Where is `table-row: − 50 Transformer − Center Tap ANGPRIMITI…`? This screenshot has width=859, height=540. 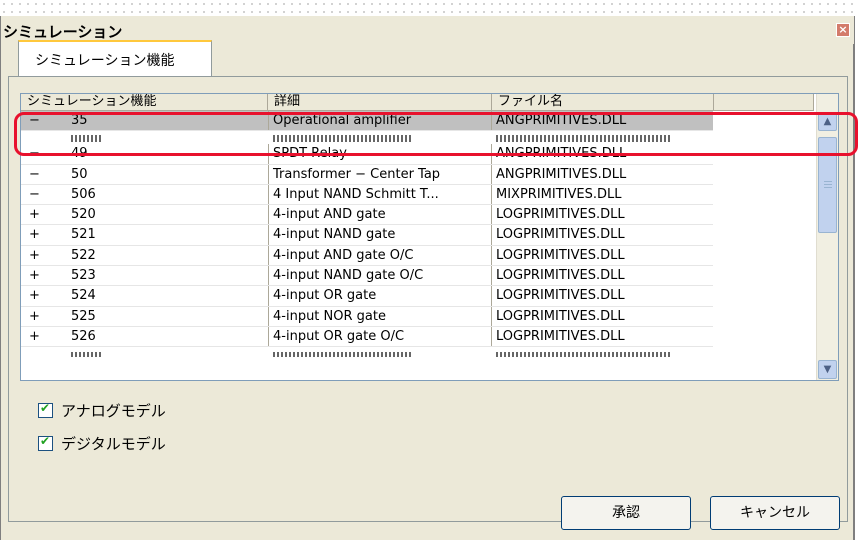
table-row: − 50 Transformer − Center Tap ANGPRIMITI… is located at coordinates (417, 174).